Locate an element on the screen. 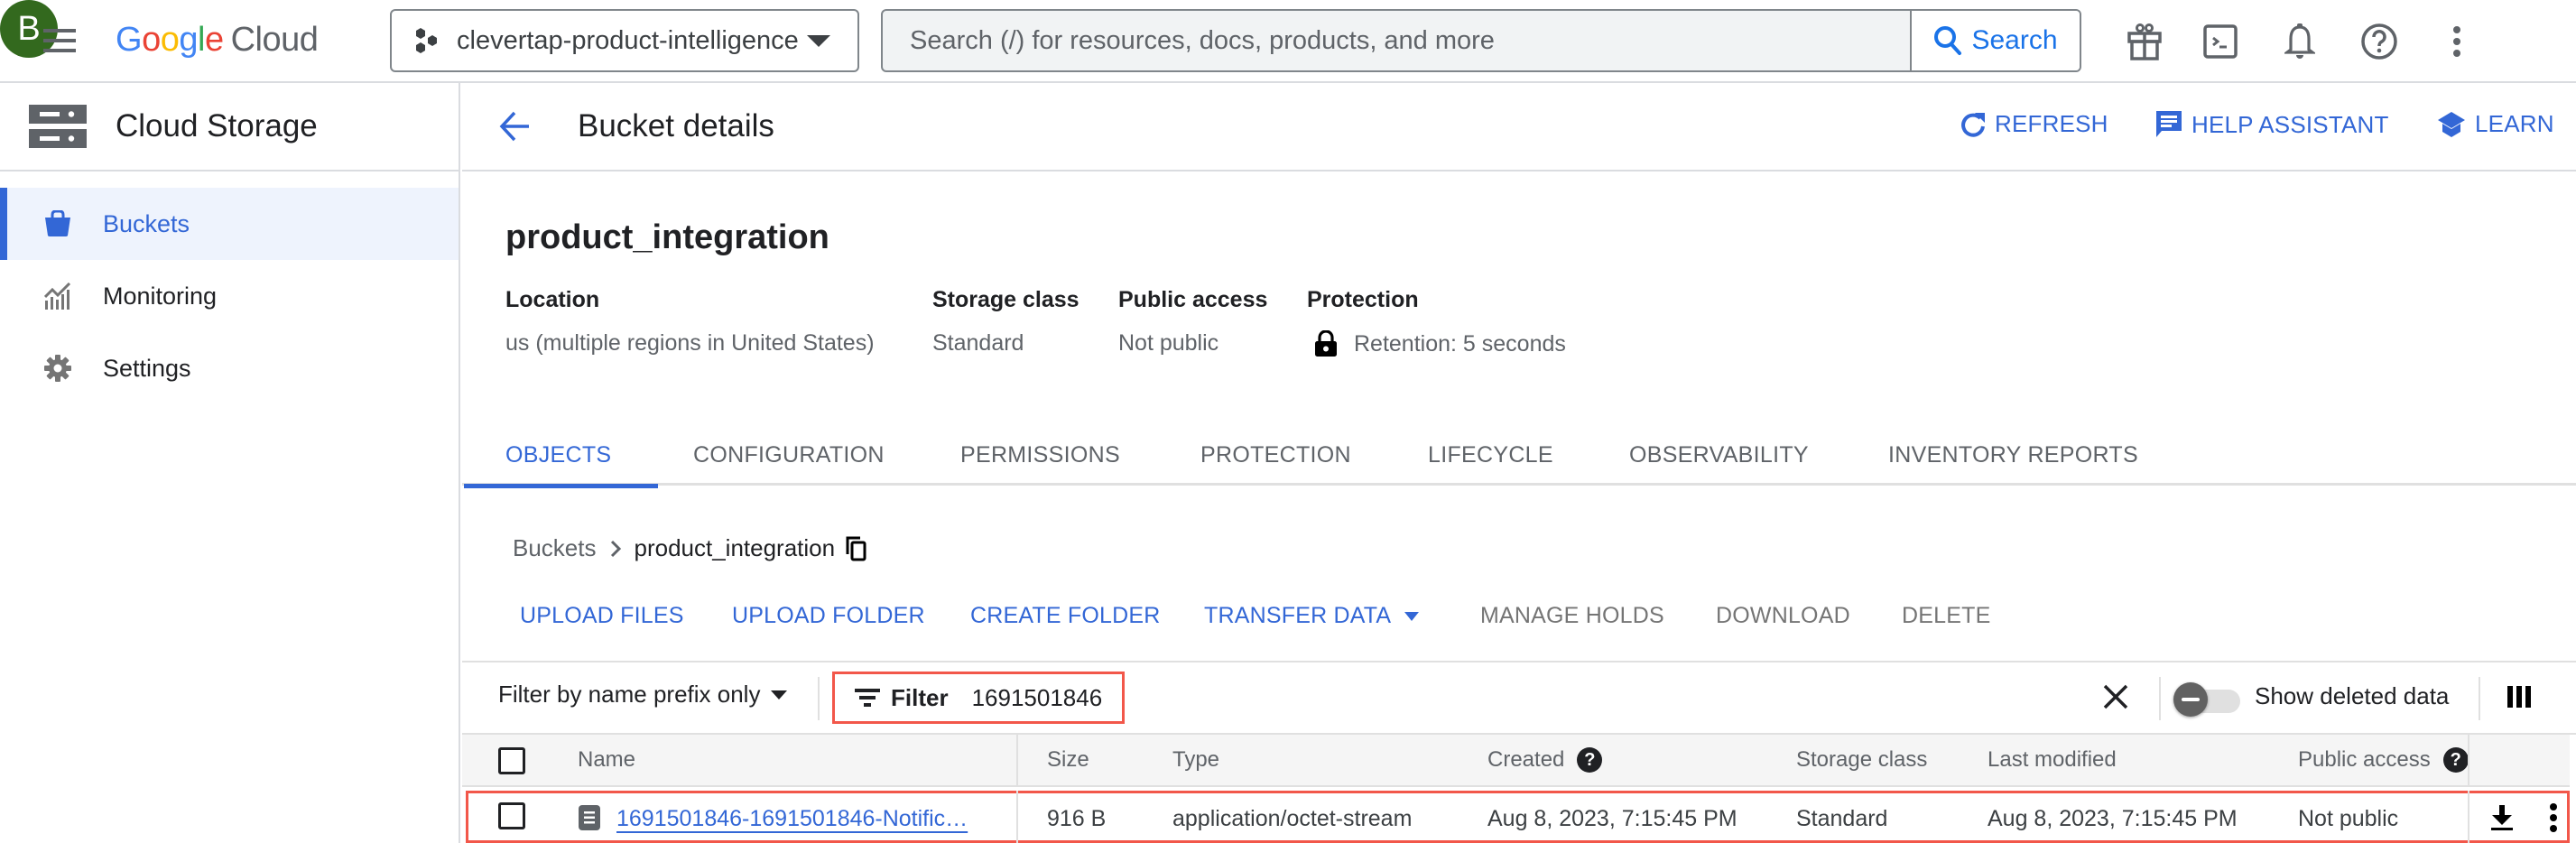 Image resolution: width=2576 pixels, height=843 pixels. column-header-name: Name is located at coordinates (606, 760).